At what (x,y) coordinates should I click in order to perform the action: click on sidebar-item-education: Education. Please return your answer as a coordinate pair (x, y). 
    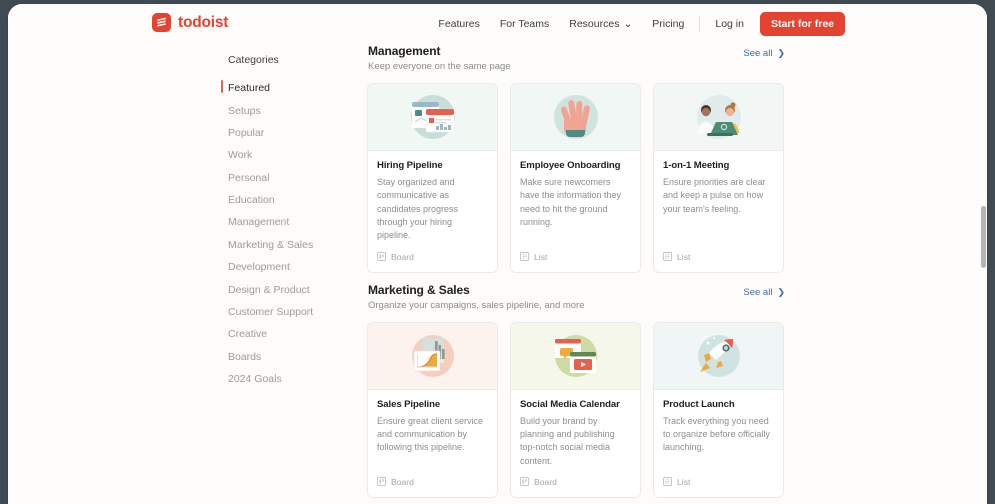
    Looking at the image, I should click on (286, 200).